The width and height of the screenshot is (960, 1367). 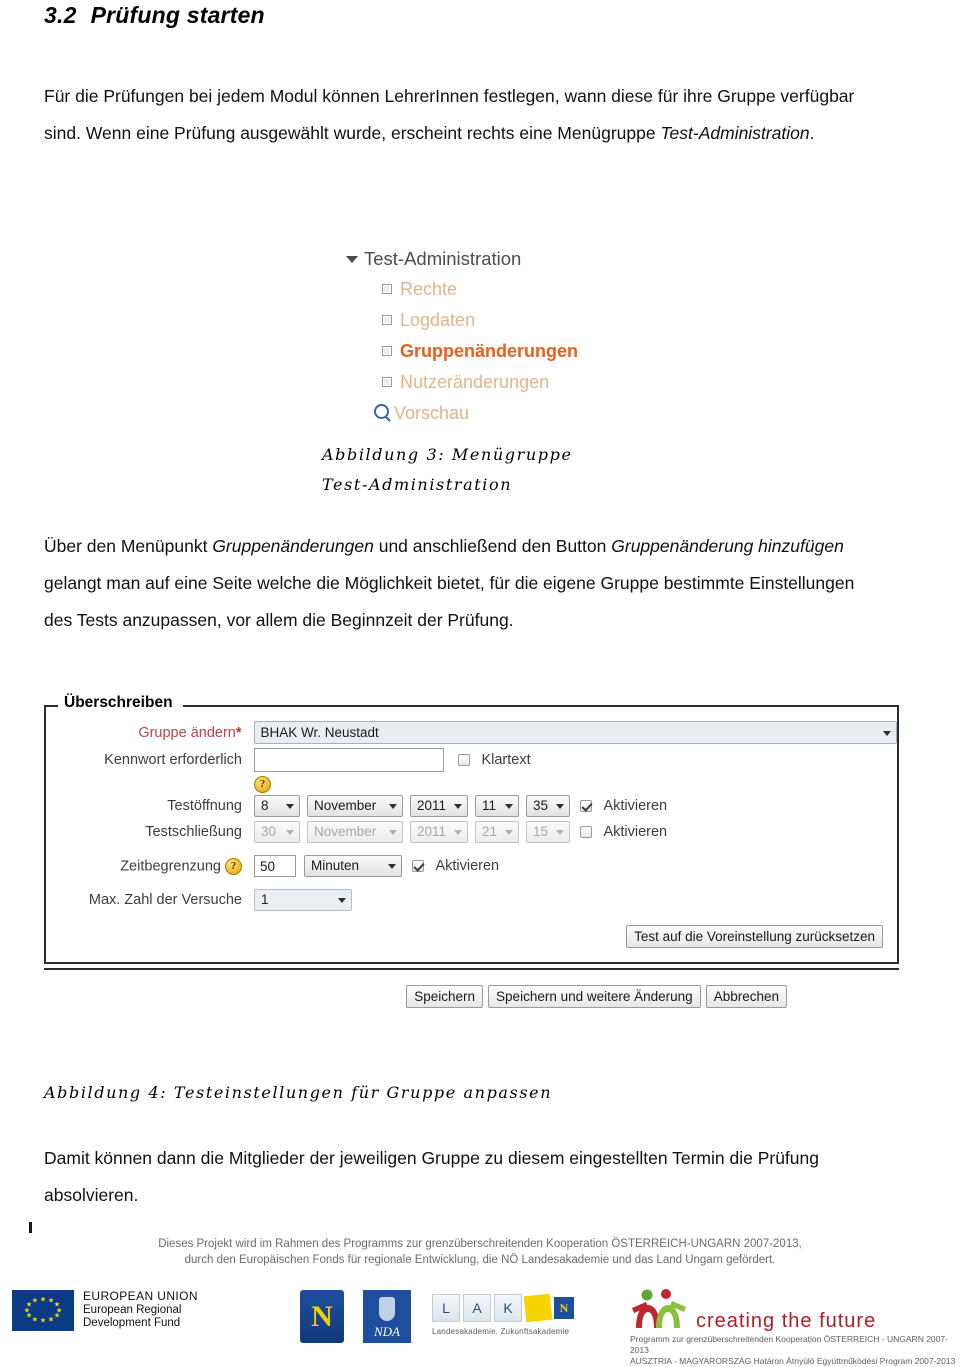 I want to click on nda-text: NDA, so click(x=387, y=1331).